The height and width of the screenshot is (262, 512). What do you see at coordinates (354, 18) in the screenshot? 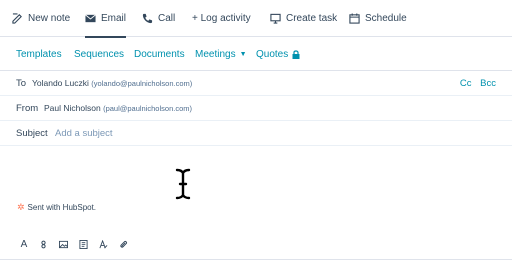
I see `calendar-icon` at bounding box center [354, 18].